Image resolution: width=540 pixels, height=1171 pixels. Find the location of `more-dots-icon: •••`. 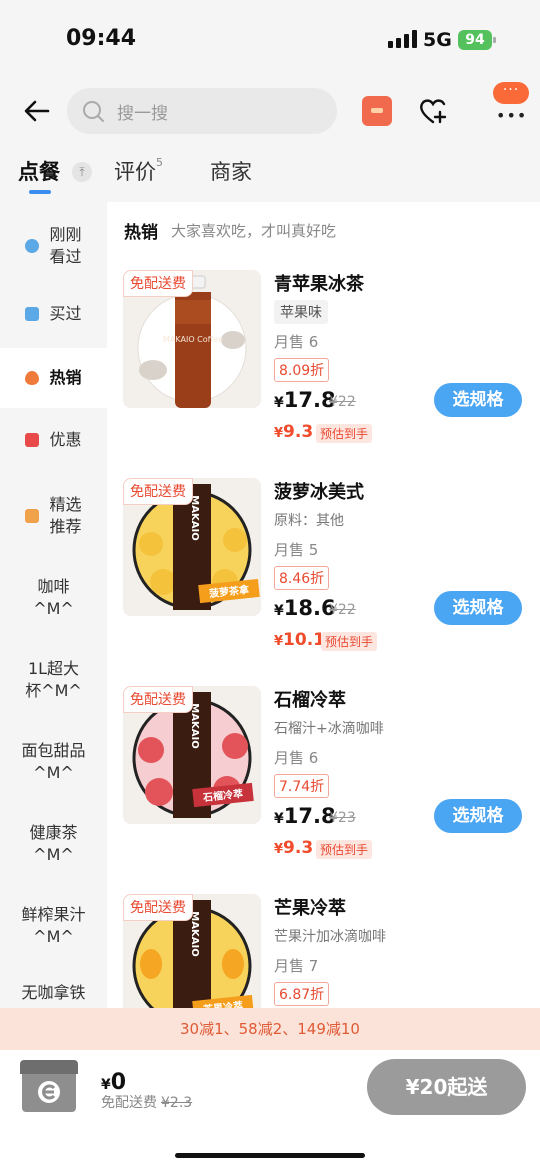

more-dots-icon: ••• is located at coordinates (511, 115).